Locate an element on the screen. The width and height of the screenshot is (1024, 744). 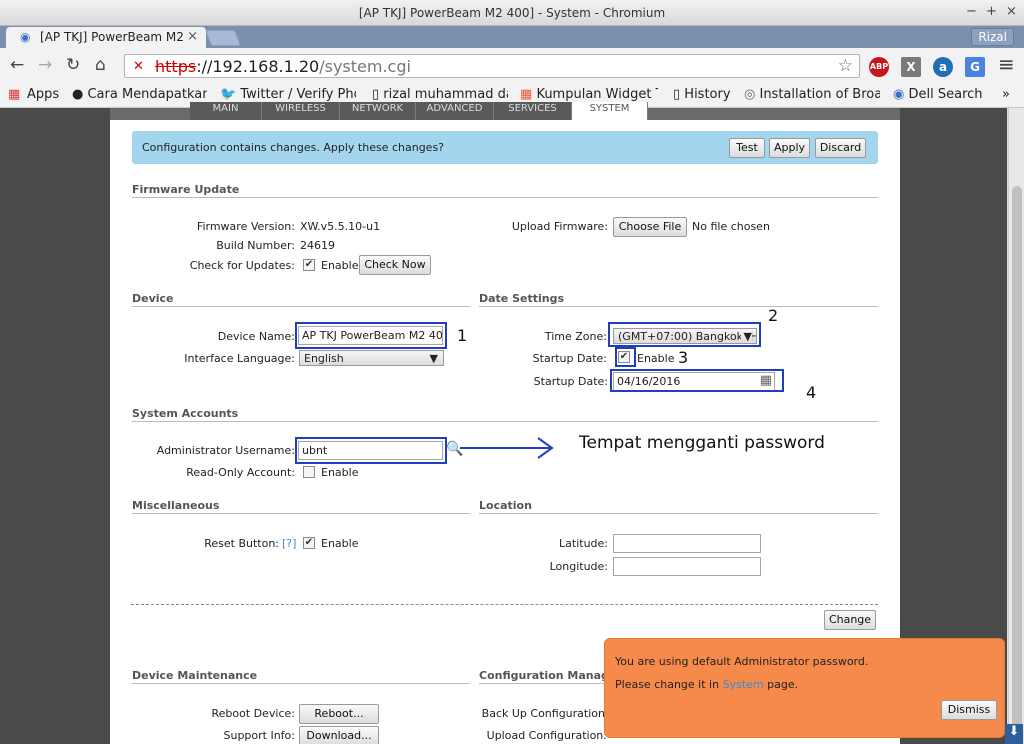
scrollbar is located at coordinates (1016, 426).